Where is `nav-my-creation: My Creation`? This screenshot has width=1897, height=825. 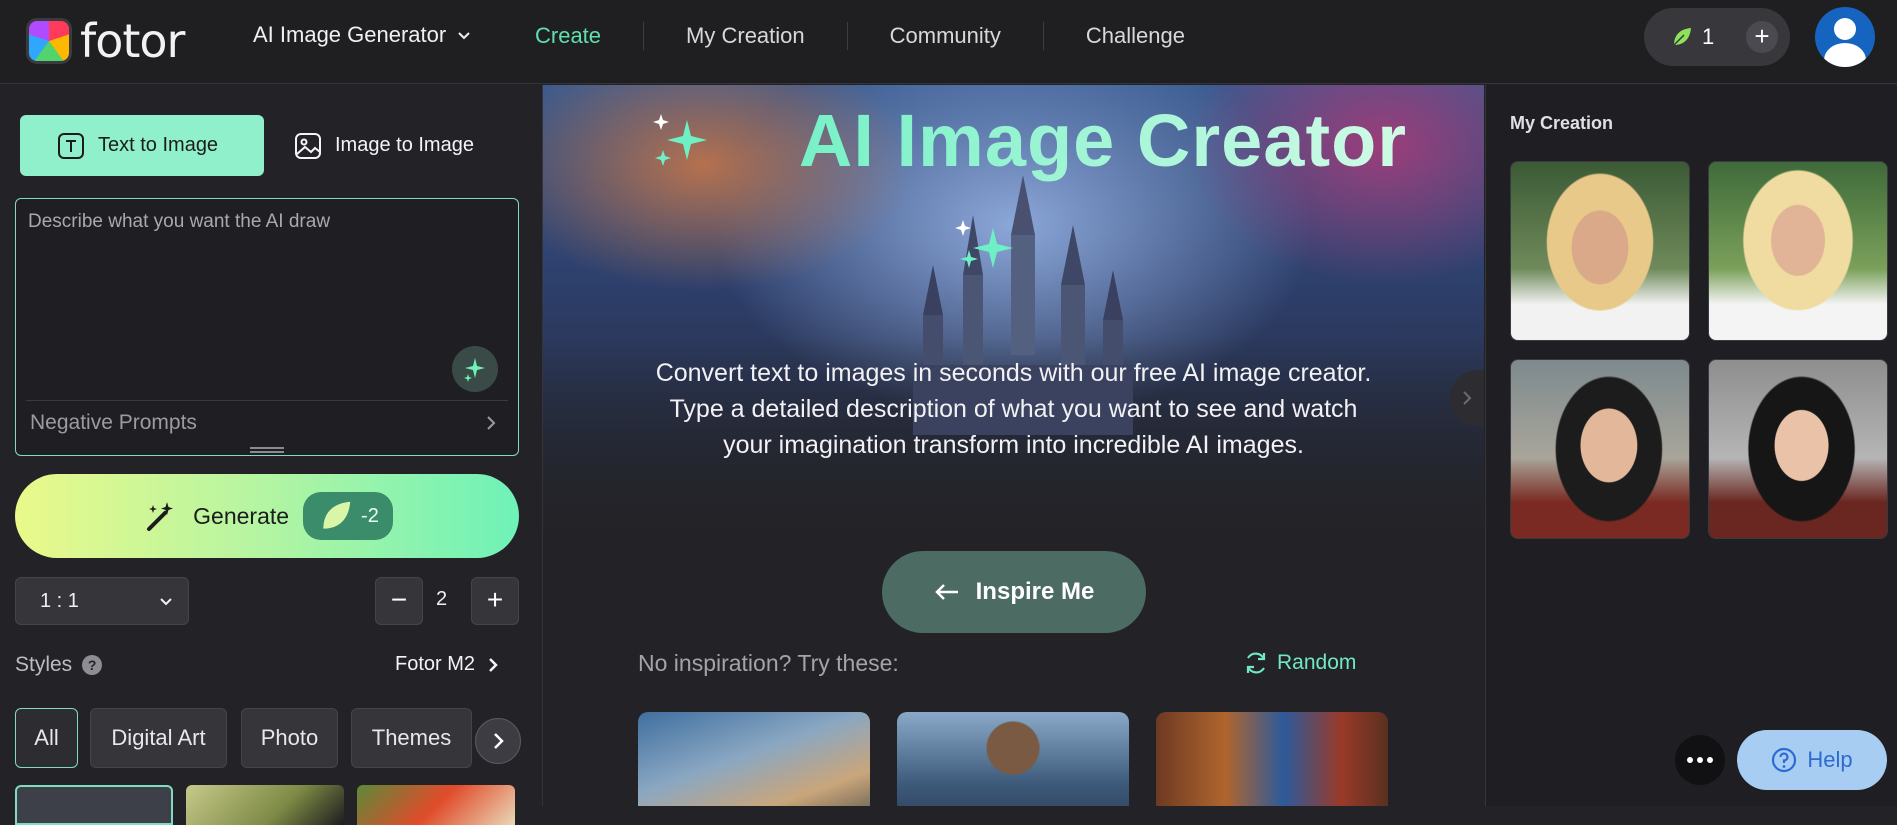 nav-my-creation: My Creation is located at coordinates (745, 36).